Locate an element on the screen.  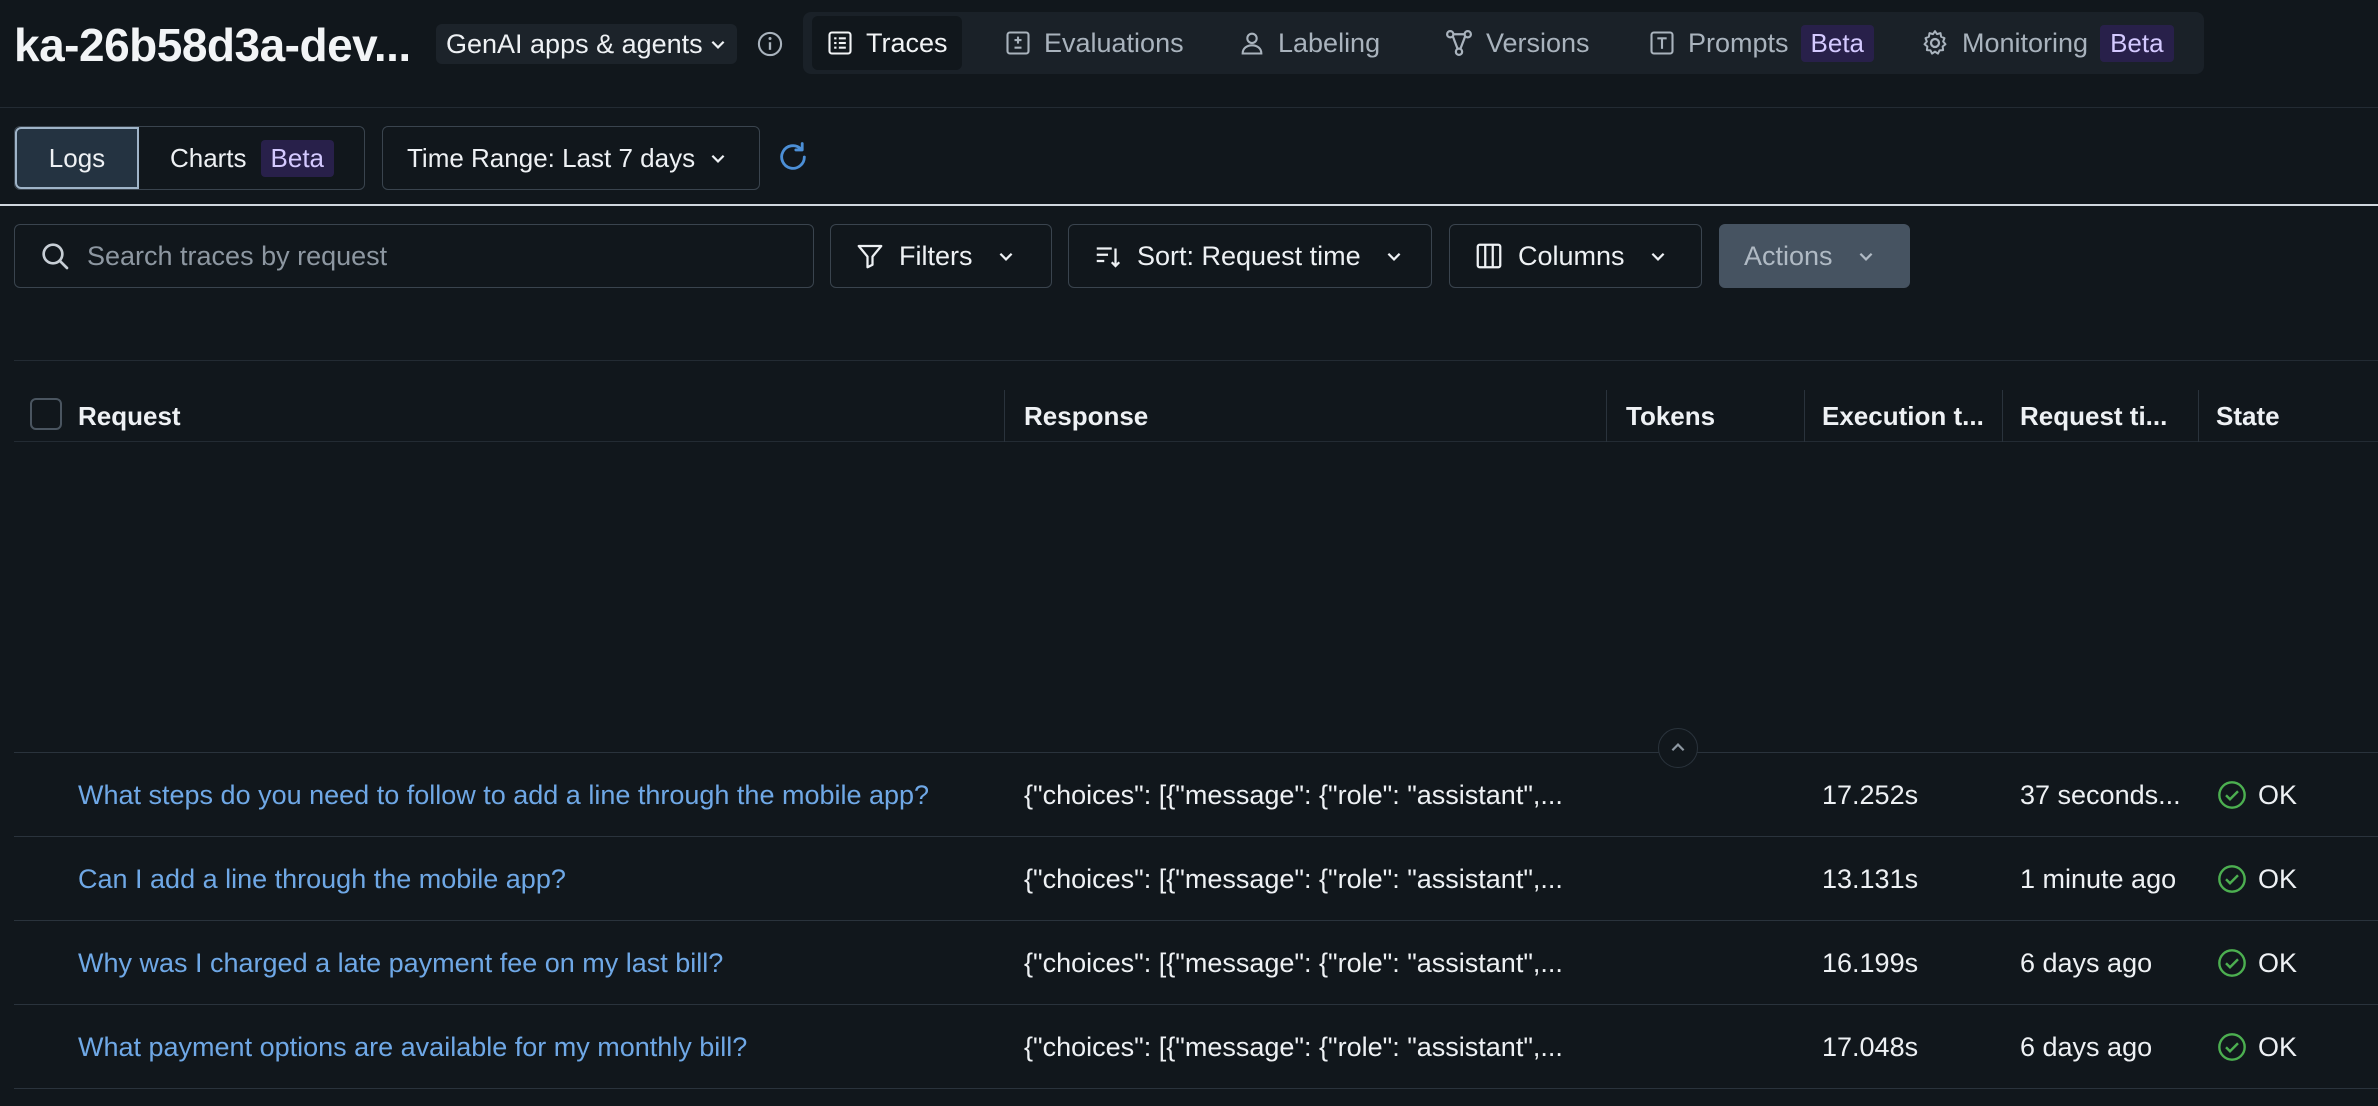
columns-button: Columns is located at coordinates (1575, 256).